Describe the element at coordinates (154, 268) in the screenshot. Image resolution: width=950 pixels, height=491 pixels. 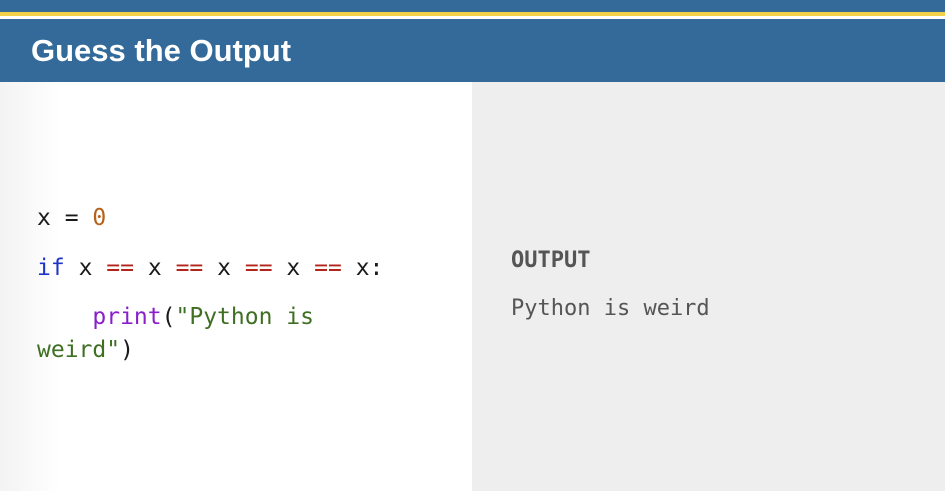
I see `code-operand-2: x` at that location.